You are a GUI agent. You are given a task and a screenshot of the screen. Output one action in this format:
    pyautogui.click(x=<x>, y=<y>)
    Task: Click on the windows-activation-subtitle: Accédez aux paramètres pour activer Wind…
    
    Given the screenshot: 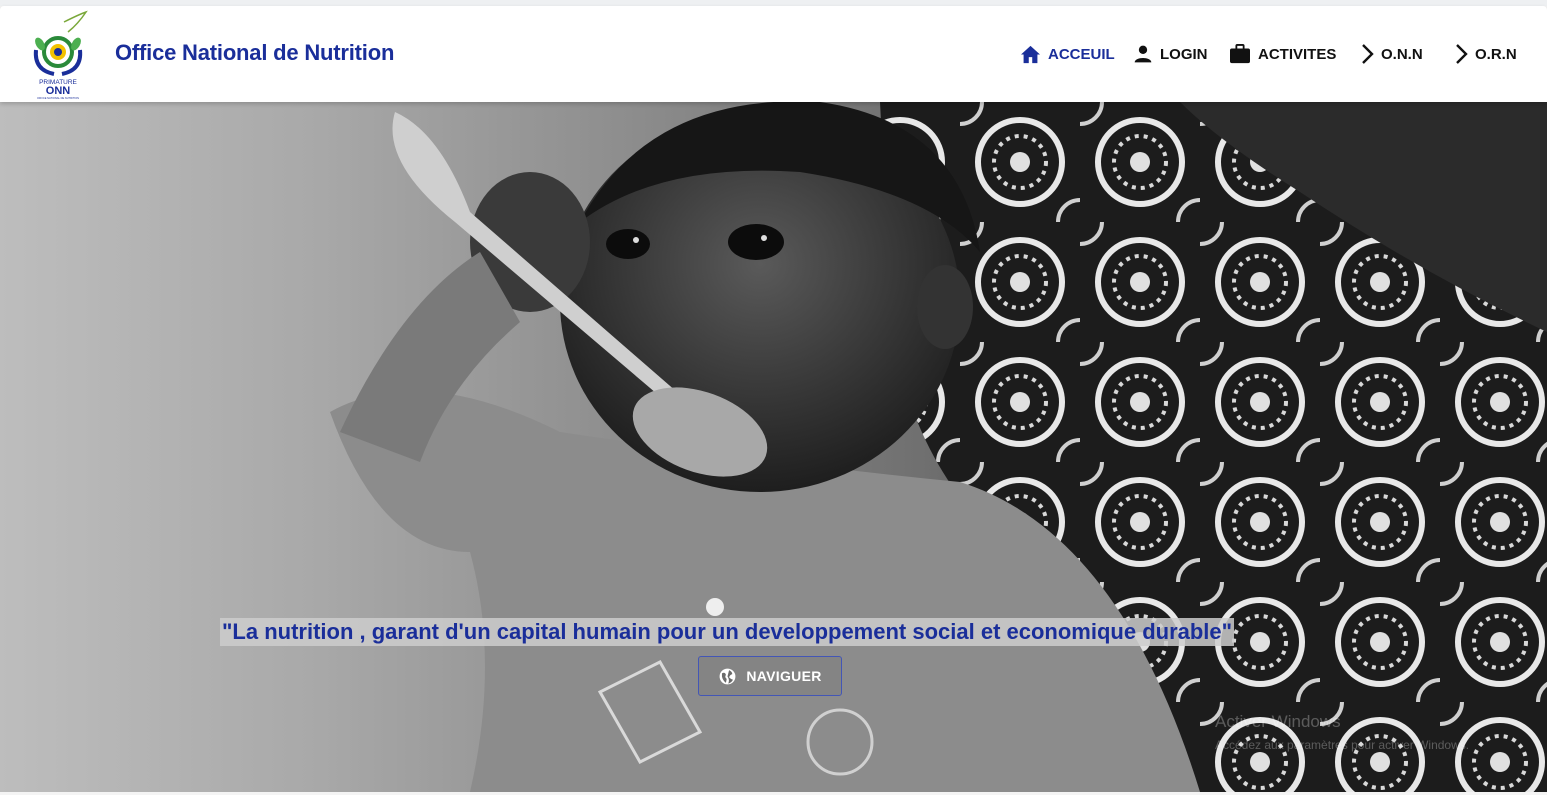 What is the action you would take?
    pyautogui.click(x=1342, y=745)
    